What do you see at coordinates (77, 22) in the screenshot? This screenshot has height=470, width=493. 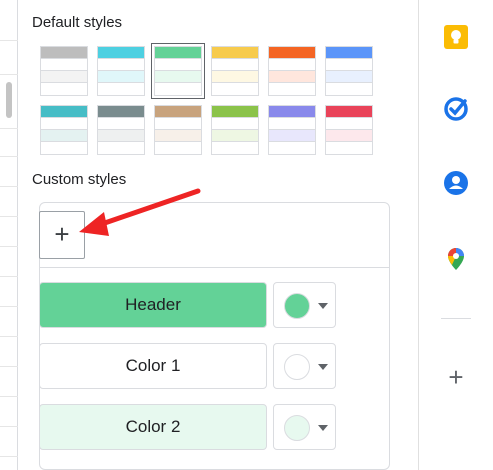 I see `default-styles-heading: Default styles` at bounding box center [77, 22].